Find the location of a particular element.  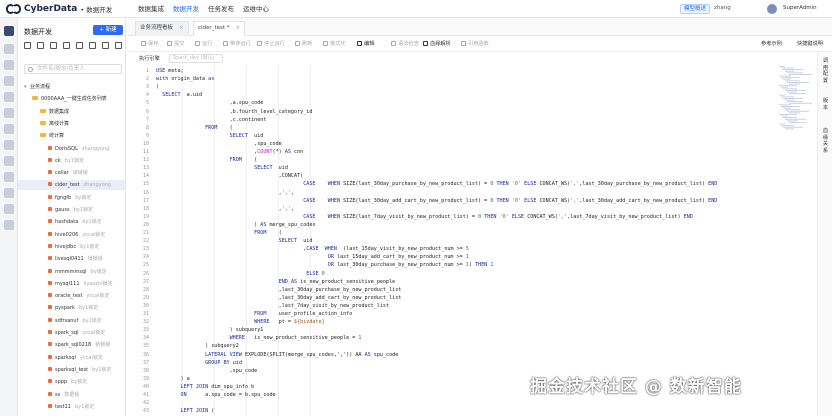

code-line: USE meta; is located at coordinates (170, 71).